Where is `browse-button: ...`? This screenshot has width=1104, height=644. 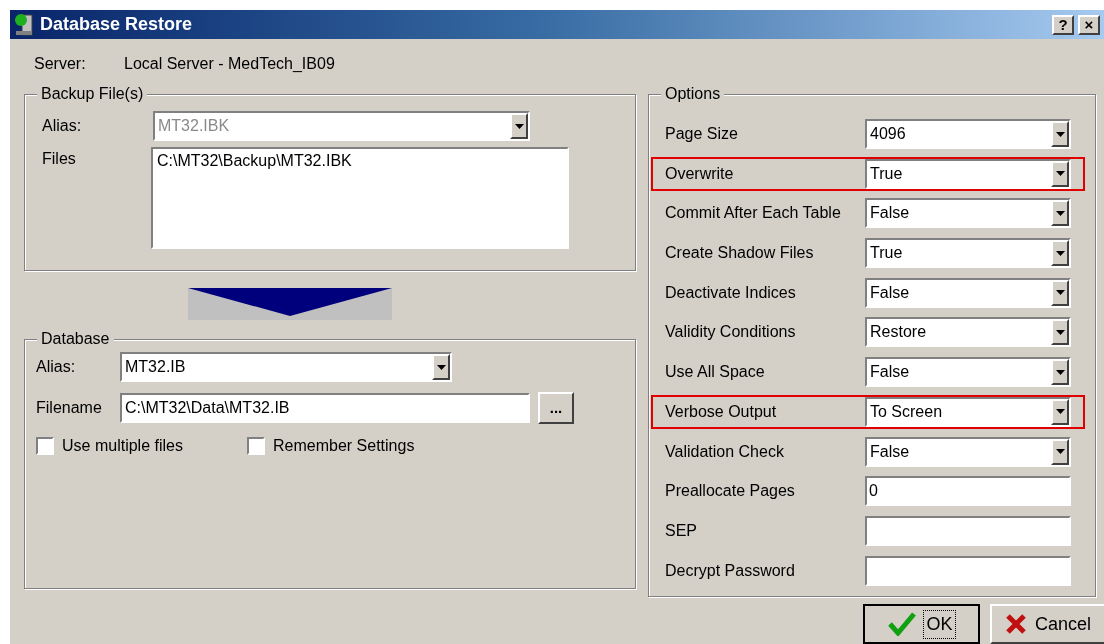
browse-button: ... is located at coordinates (556, 408).